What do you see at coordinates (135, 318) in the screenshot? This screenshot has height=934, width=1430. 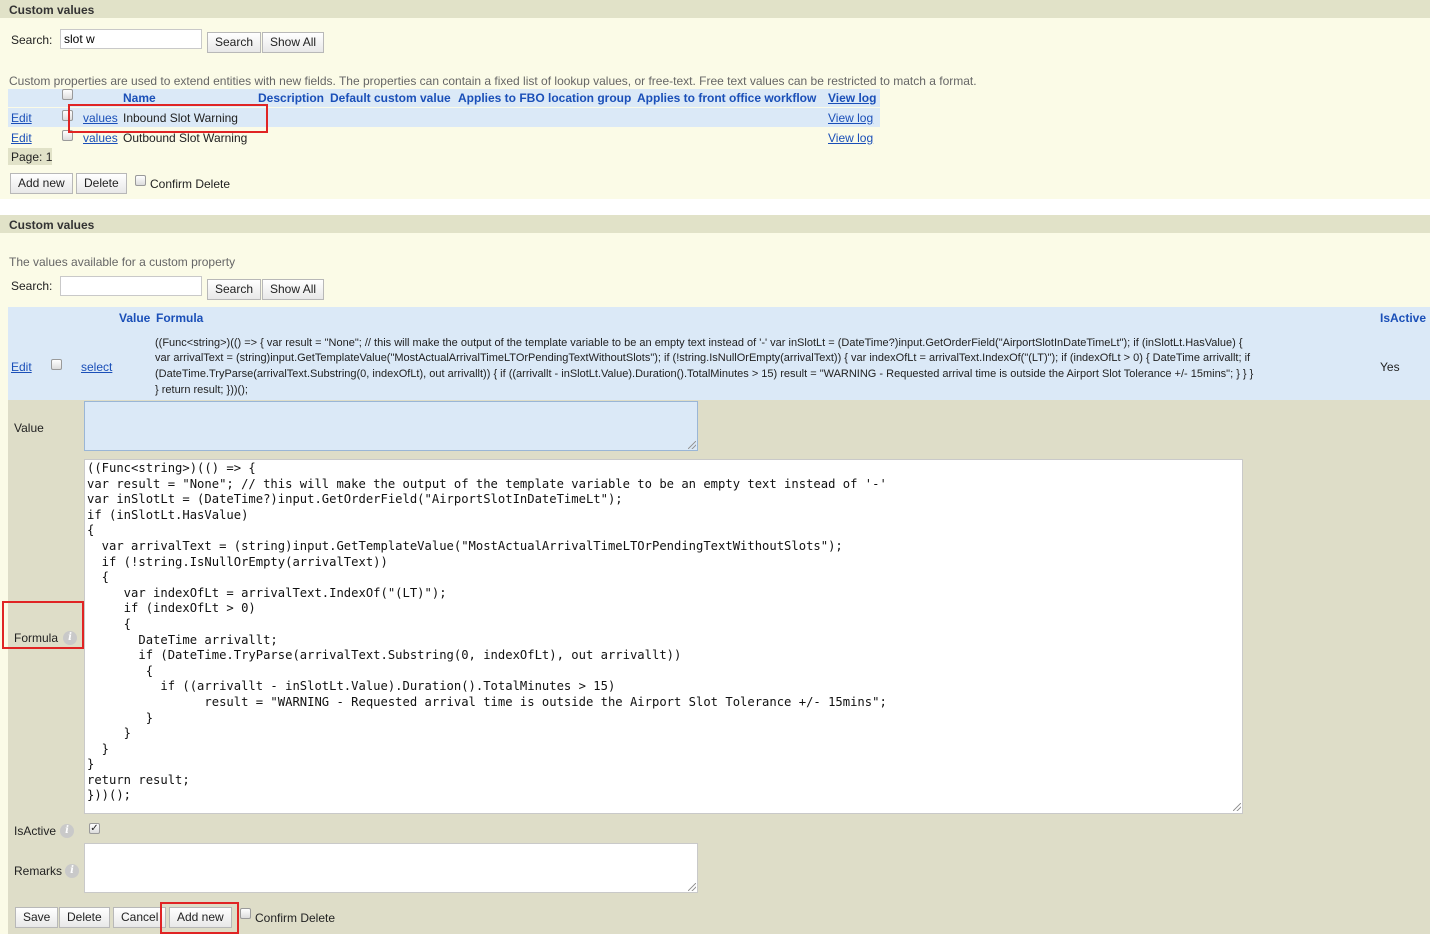 I see `column-value: Value` at bounding box center [135, 318].